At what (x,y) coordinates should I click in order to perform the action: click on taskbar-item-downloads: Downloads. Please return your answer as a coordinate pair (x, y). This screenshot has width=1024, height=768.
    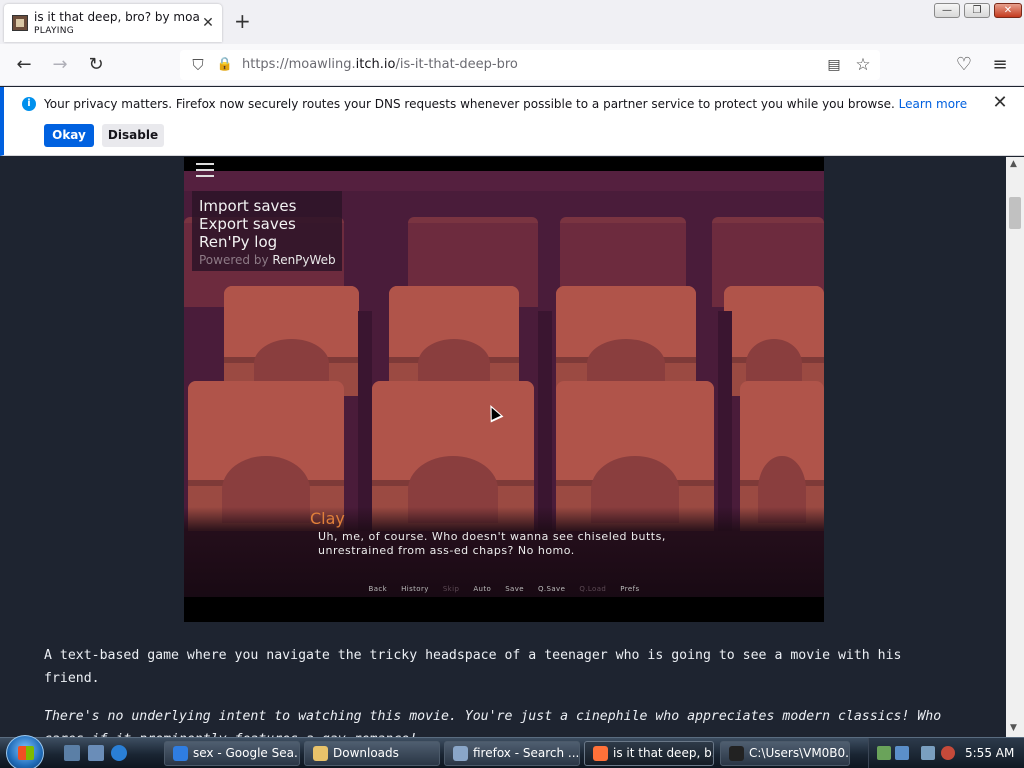
    Looking at the image, I should click on (372, 753).